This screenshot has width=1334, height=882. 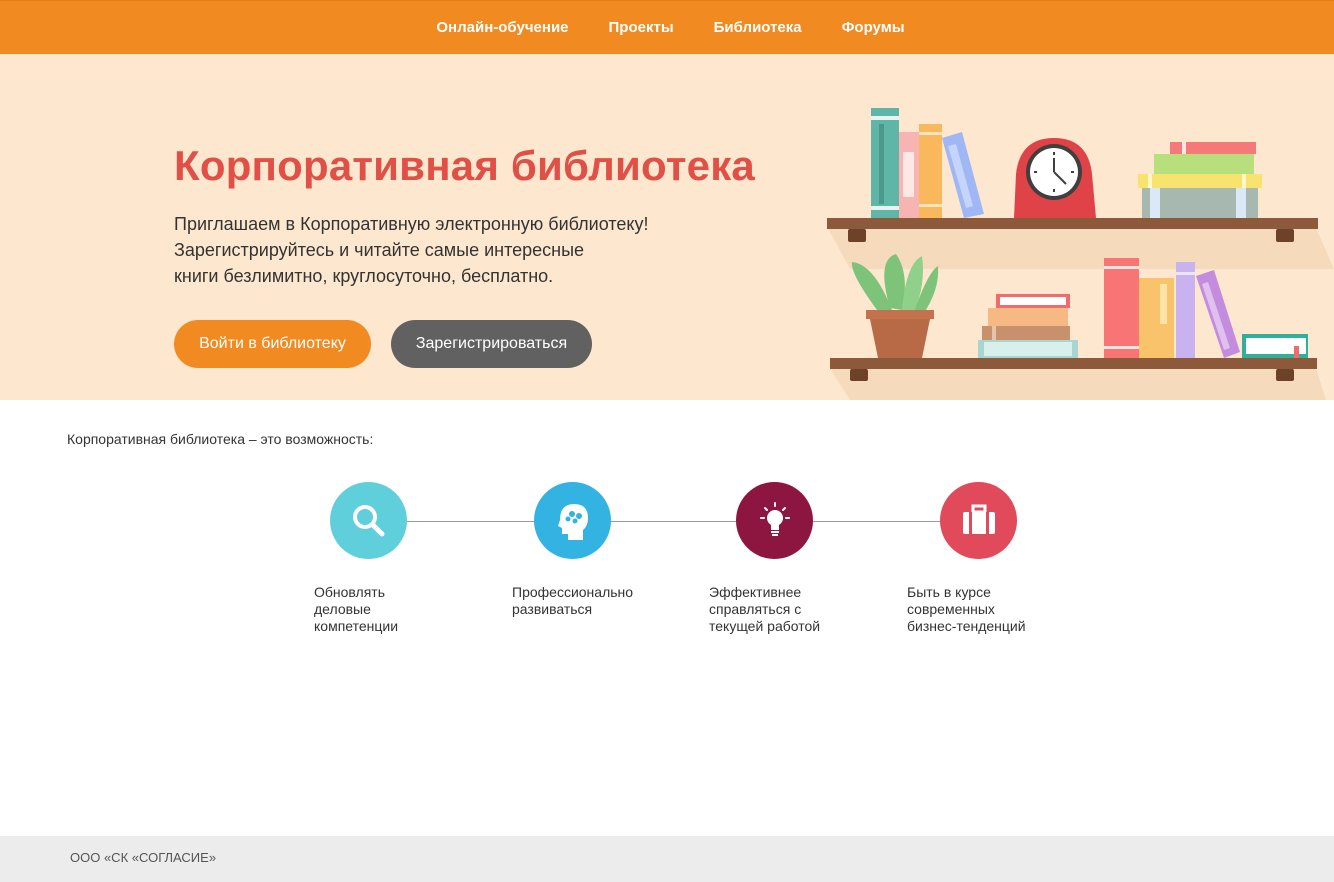 What do you see at coordinates (394, 609) in the screenshot?
I see `feature-label: Обновлять деловые компетенции` at bounding box center [394, 609].